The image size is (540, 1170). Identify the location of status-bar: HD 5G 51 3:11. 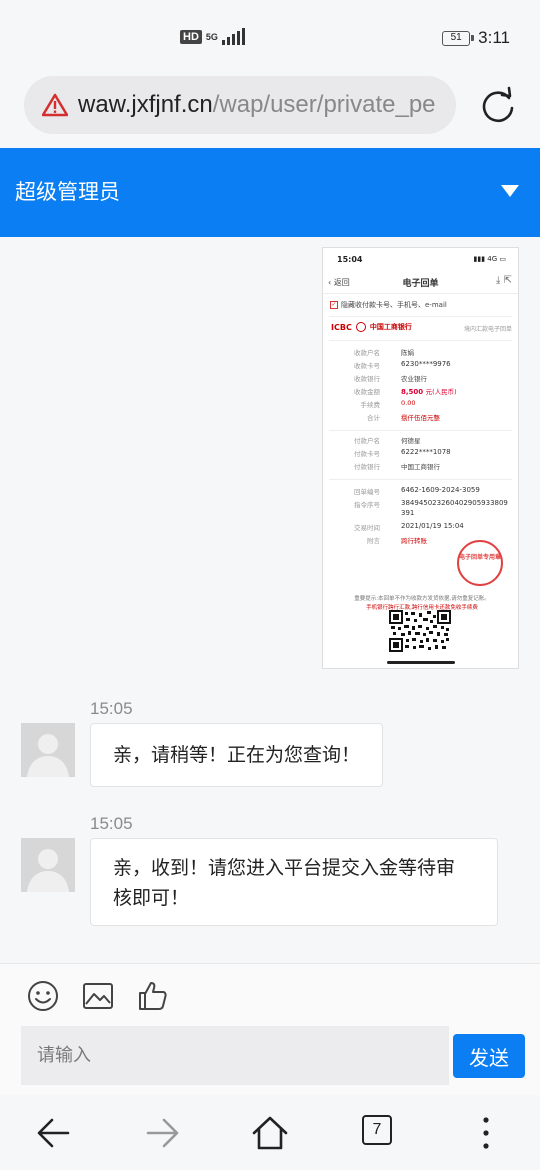
(270, 36).